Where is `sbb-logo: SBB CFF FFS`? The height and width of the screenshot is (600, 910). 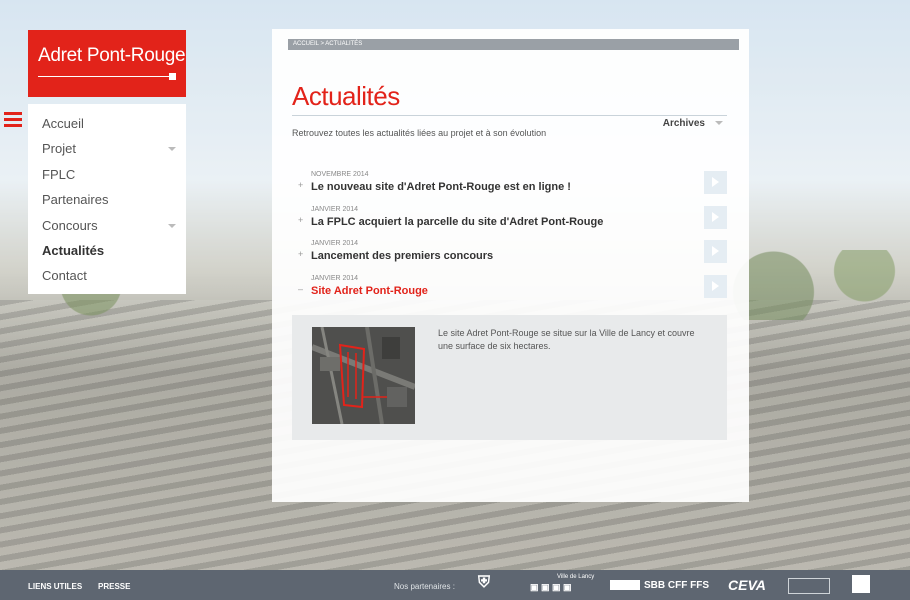 sbb-logo: SBB CFF FFS is located at coordinates (676, 585).